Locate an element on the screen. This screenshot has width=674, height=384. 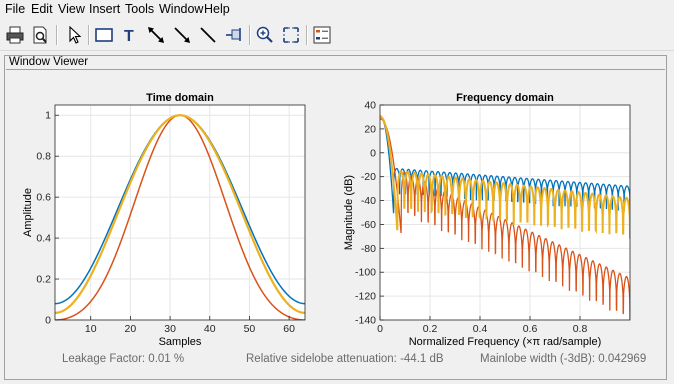
y-tick-label: 40 is located at coordinates (370, 106).